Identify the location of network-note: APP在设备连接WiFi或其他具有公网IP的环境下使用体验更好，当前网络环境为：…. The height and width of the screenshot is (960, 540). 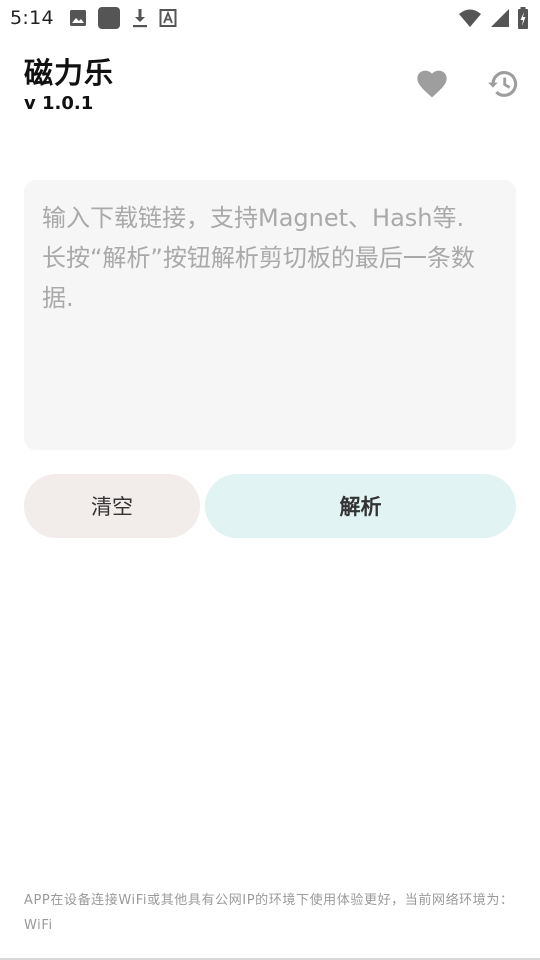
(269, 913).